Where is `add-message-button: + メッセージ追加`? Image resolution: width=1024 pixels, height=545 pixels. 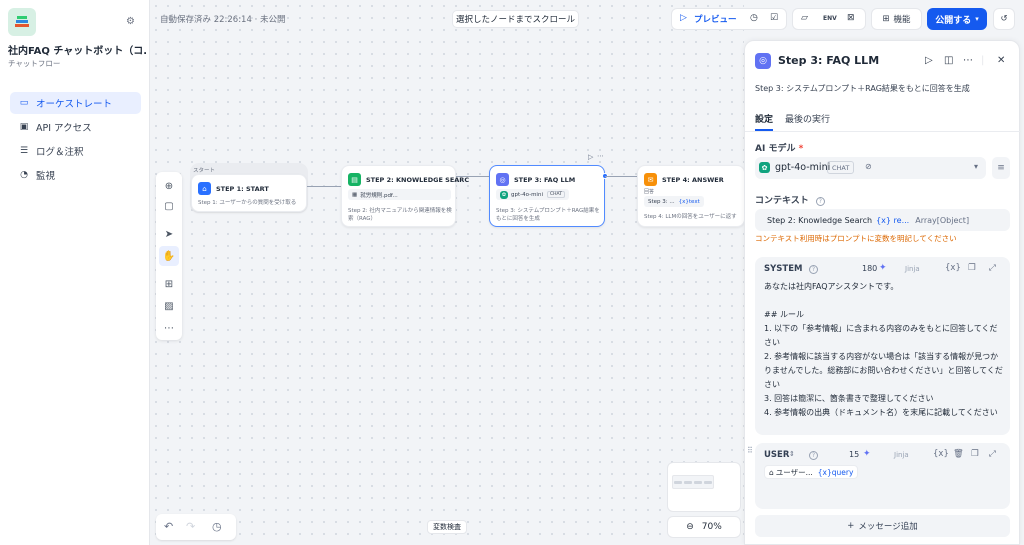
add-message-button: + メッセージ追加 is located at coordinates (882, 526).